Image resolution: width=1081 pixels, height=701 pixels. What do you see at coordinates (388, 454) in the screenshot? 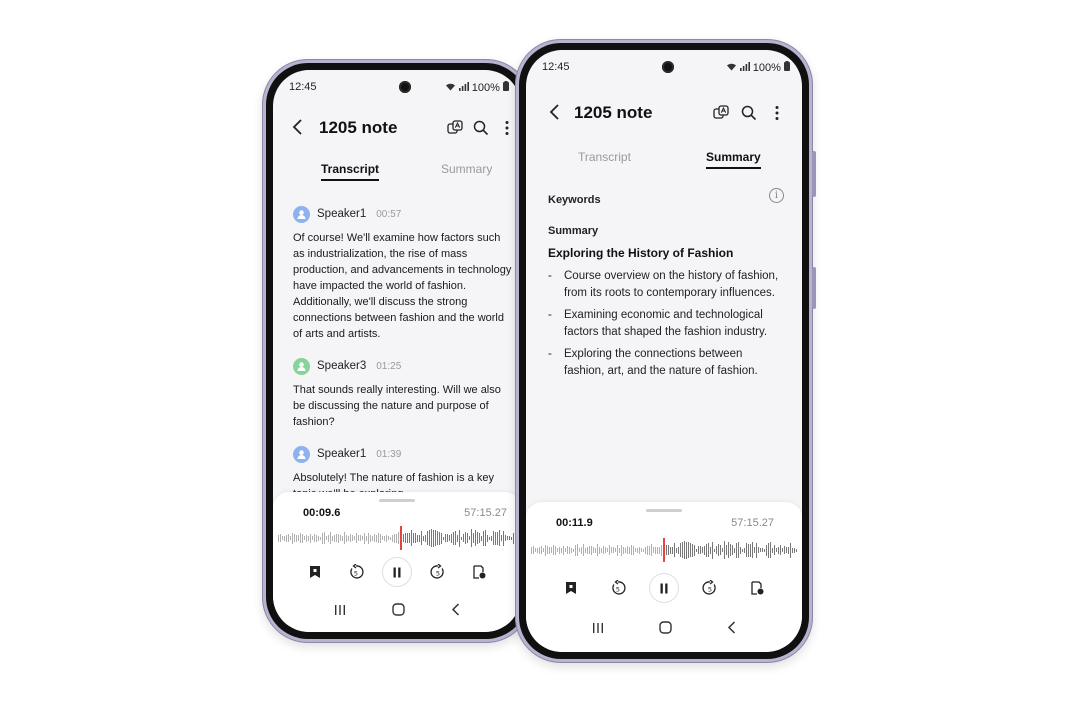
I see `speaker-timestamp: 01:39` at bounding box center [388, 454].